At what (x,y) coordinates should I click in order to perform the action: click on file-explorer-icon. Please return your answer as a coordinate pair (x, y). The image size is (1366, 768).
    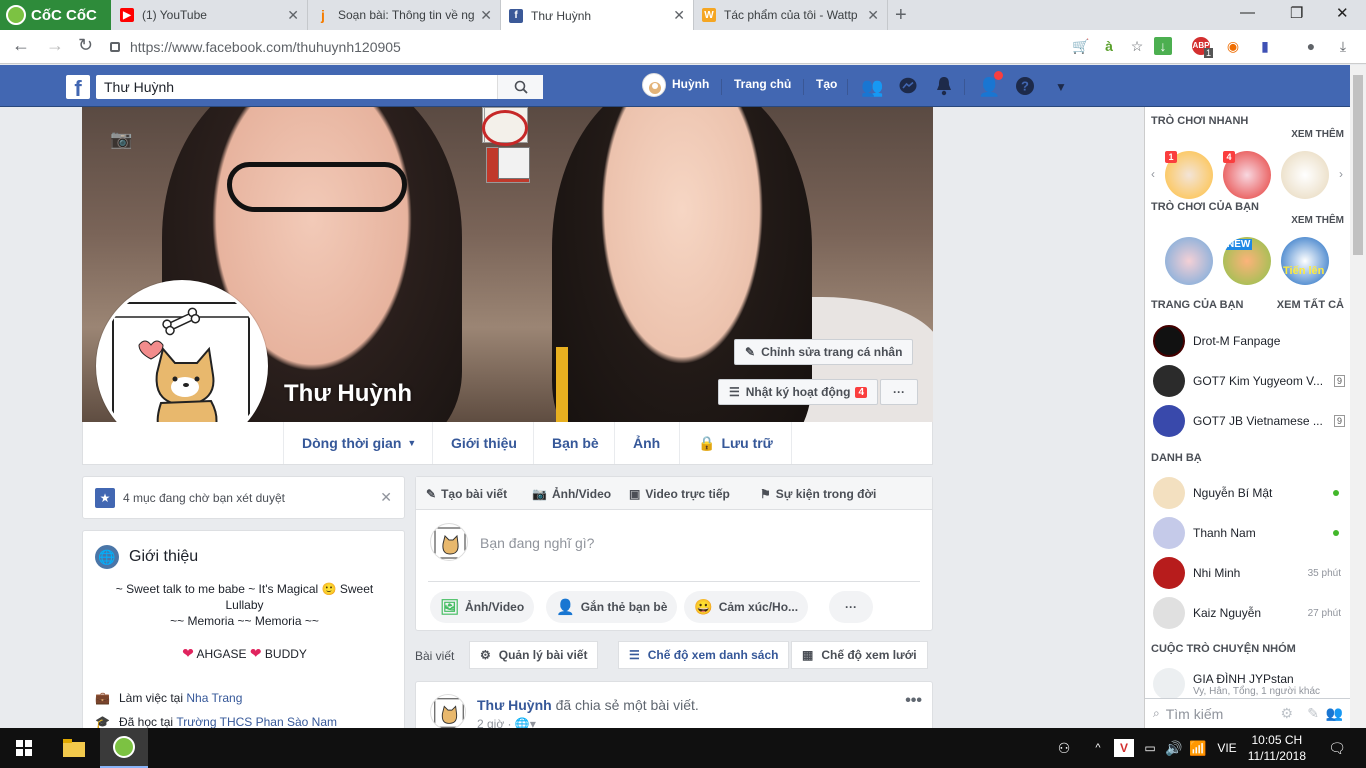
    Looking at the image, I should click on (74, 748).